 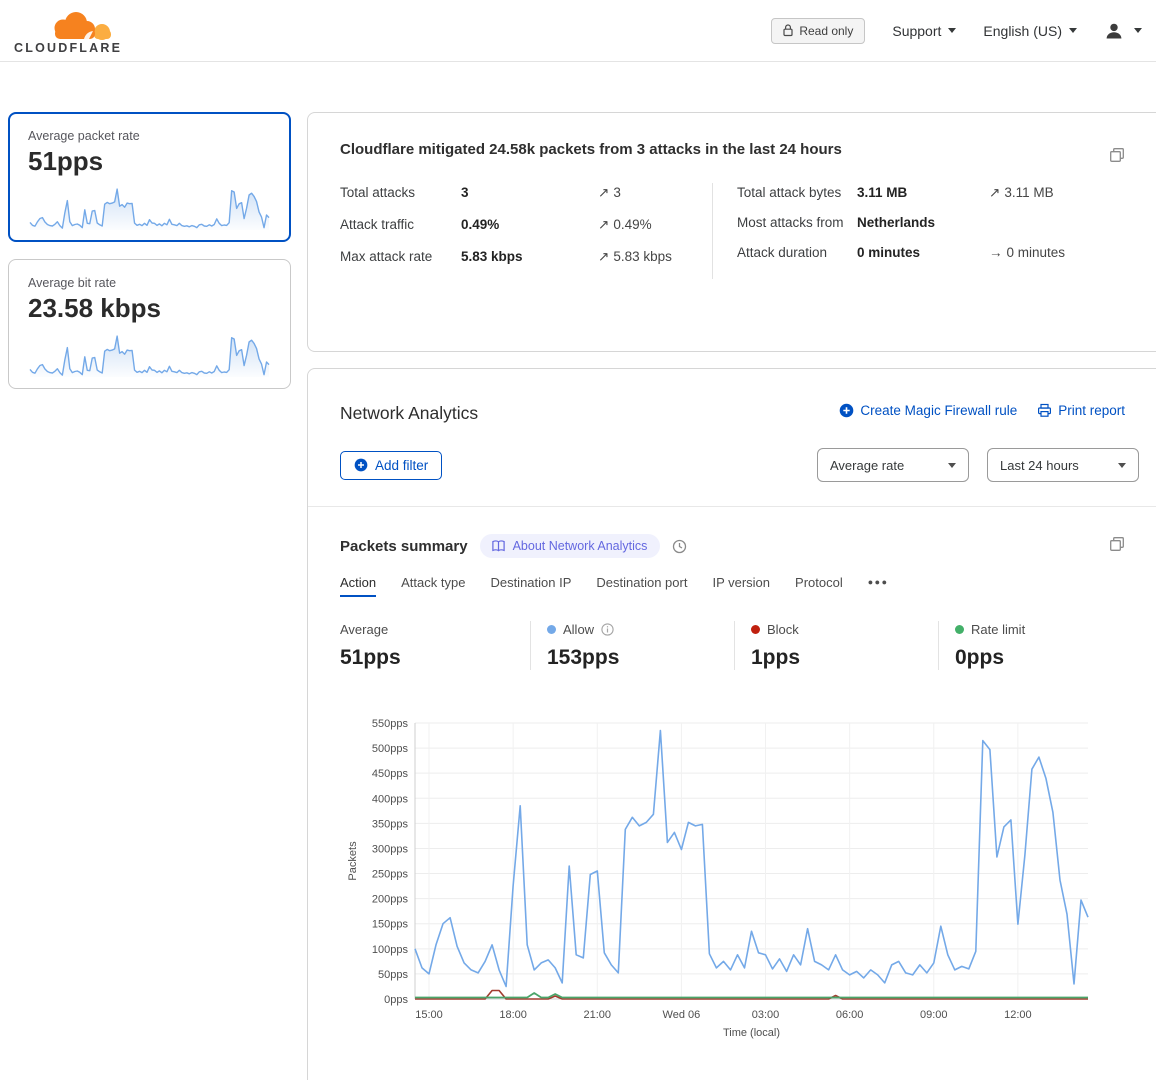 I want to click on row-label: Total attacks, so click(x=378, y=192).